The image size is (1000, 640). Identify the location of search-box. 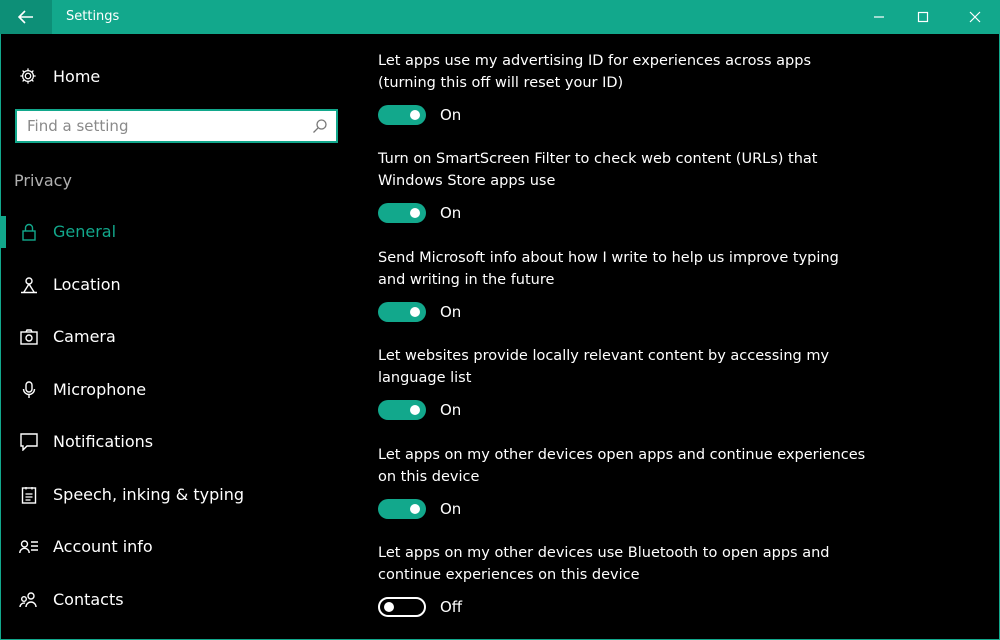
(176, 126).